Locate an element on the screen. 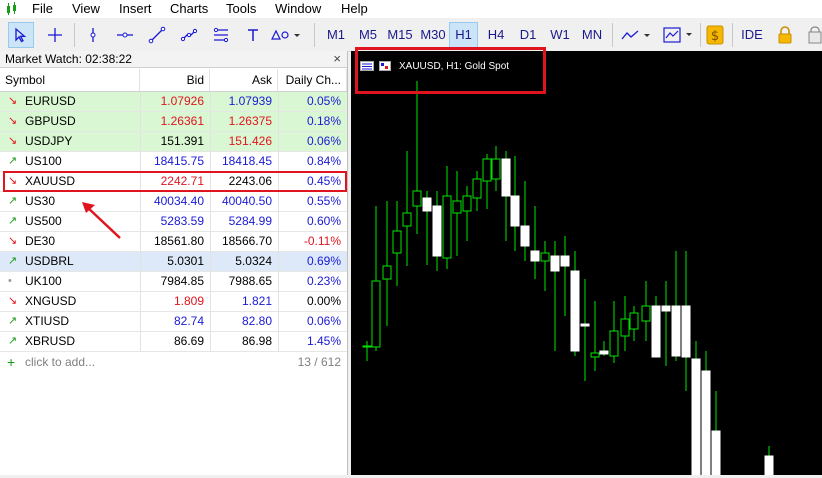  symbol-cell: USDBRL is located at coordinates (49, 261).